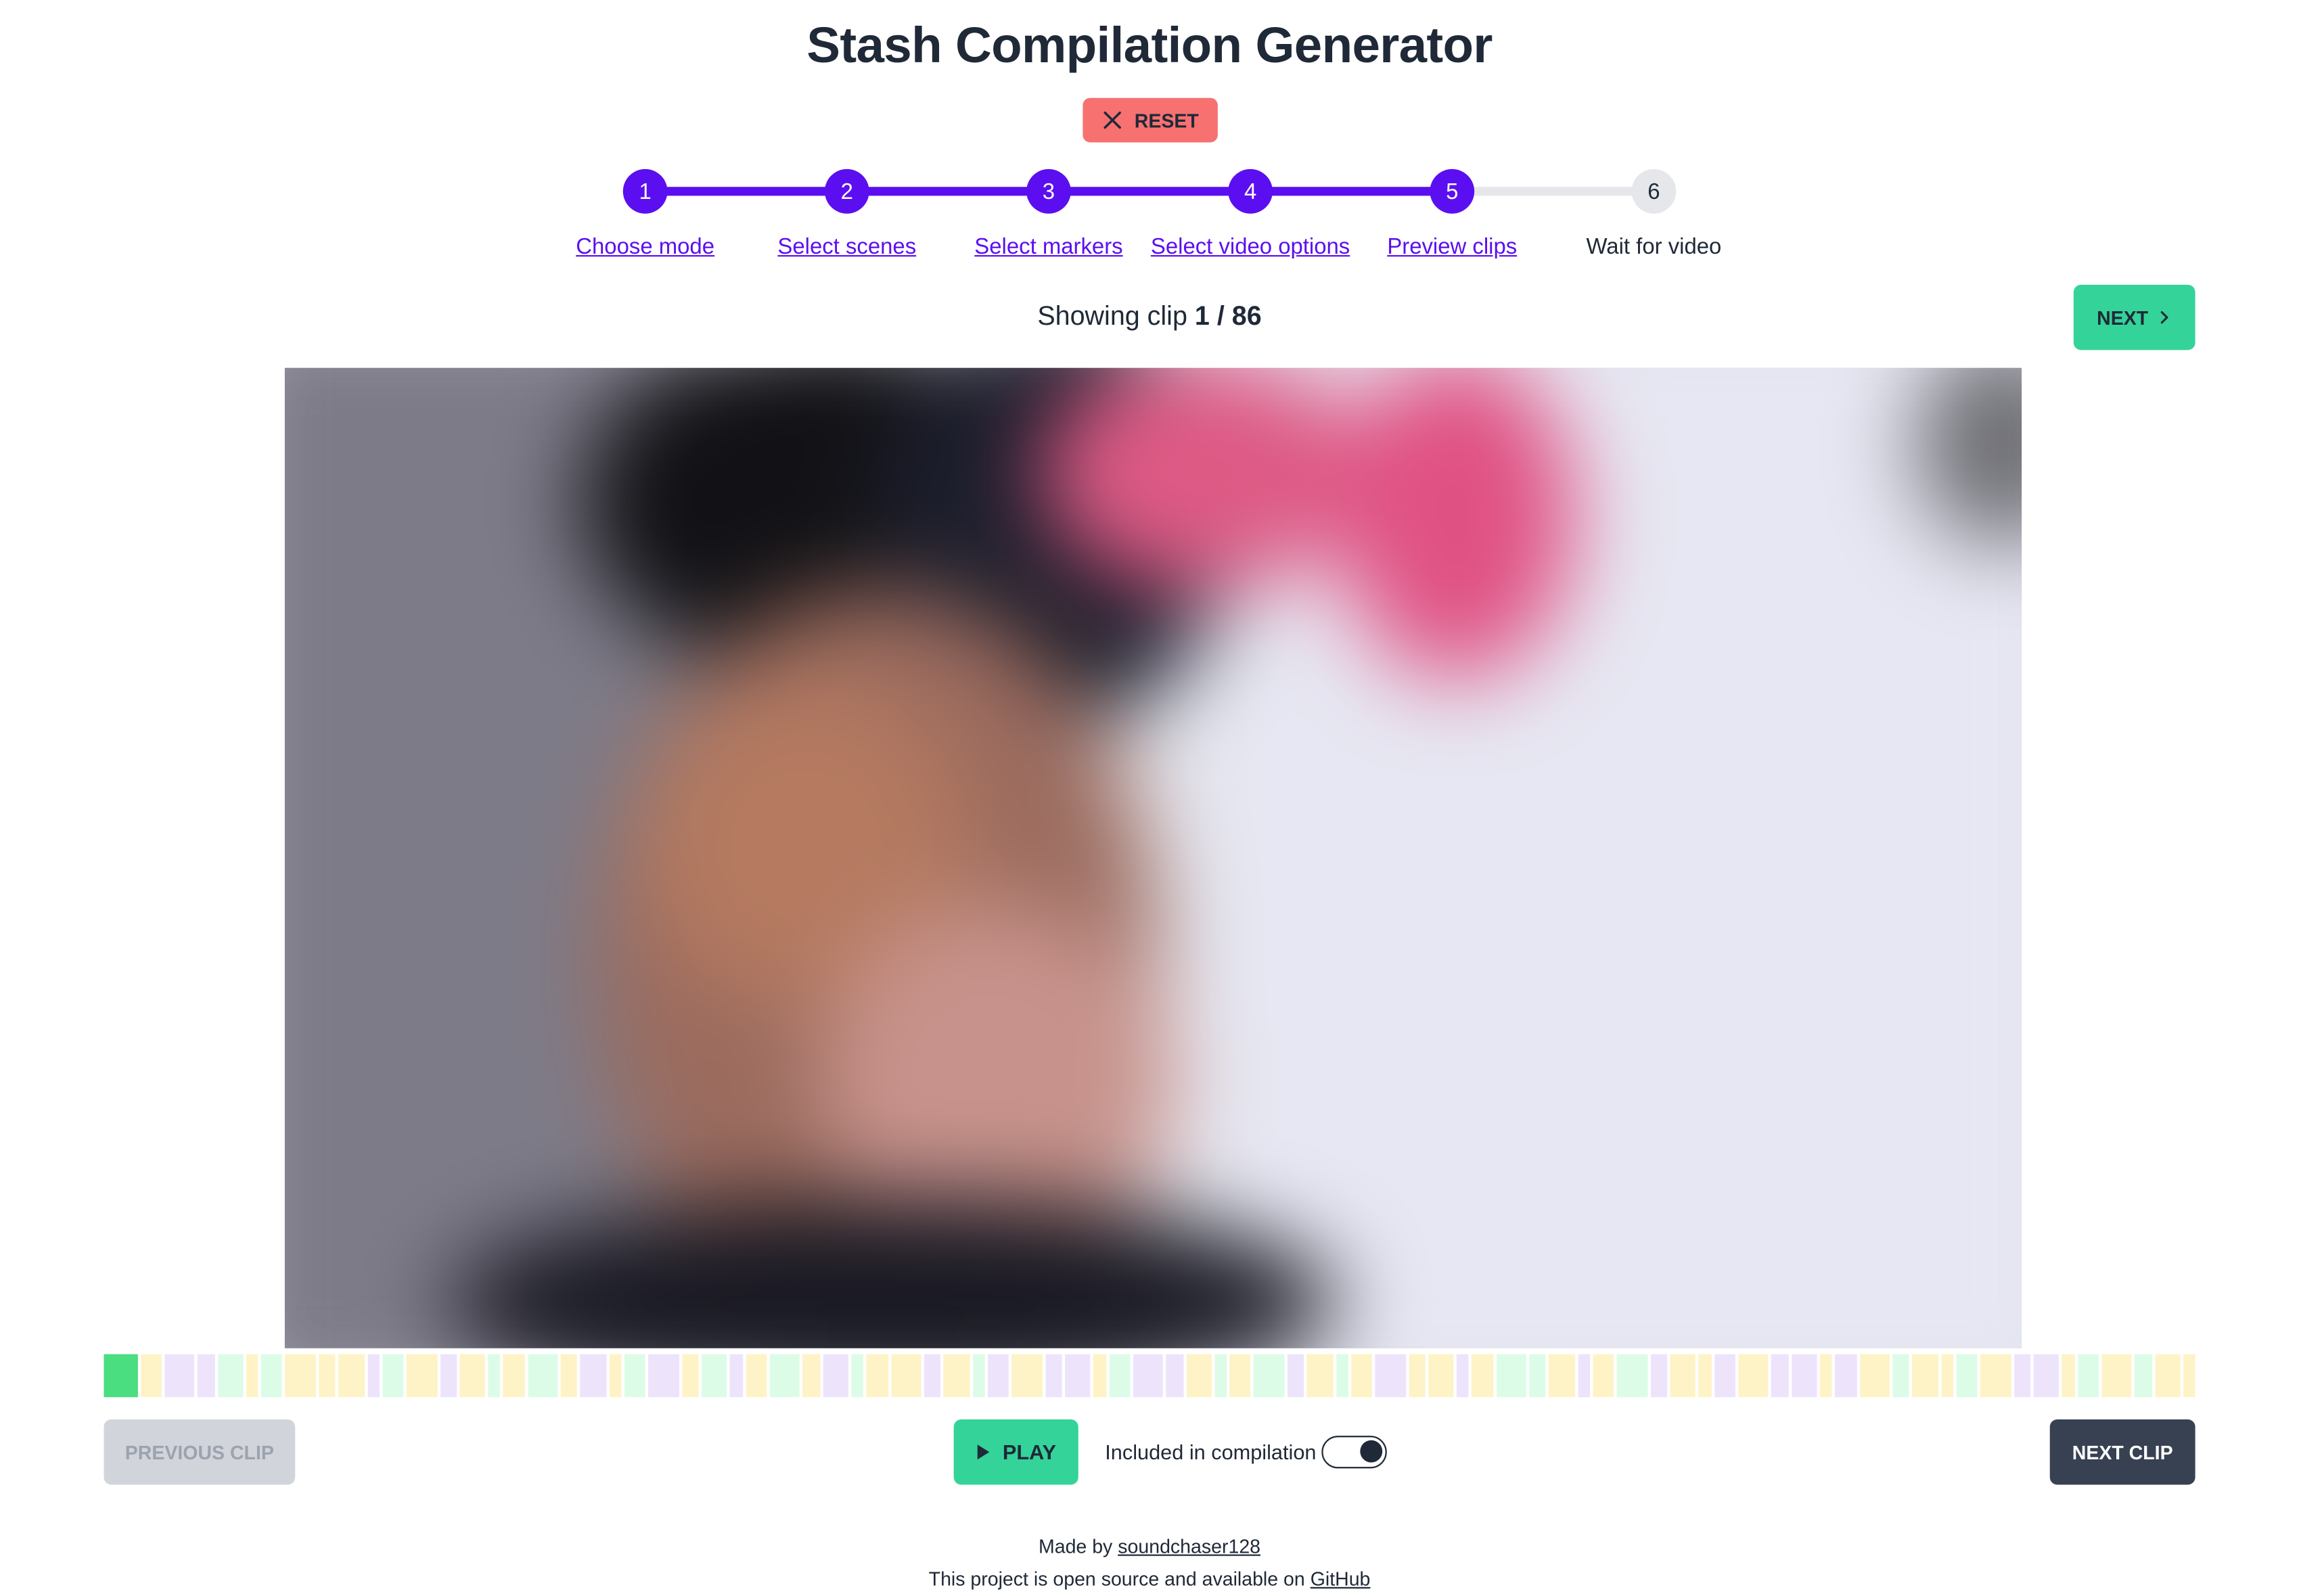 This screenshot has height=1596, width=2299. What do you see at coordinates (1341, 1579) in the screenshot?
I see `github-link: GitHub` at bounding box center [1341, 1579].